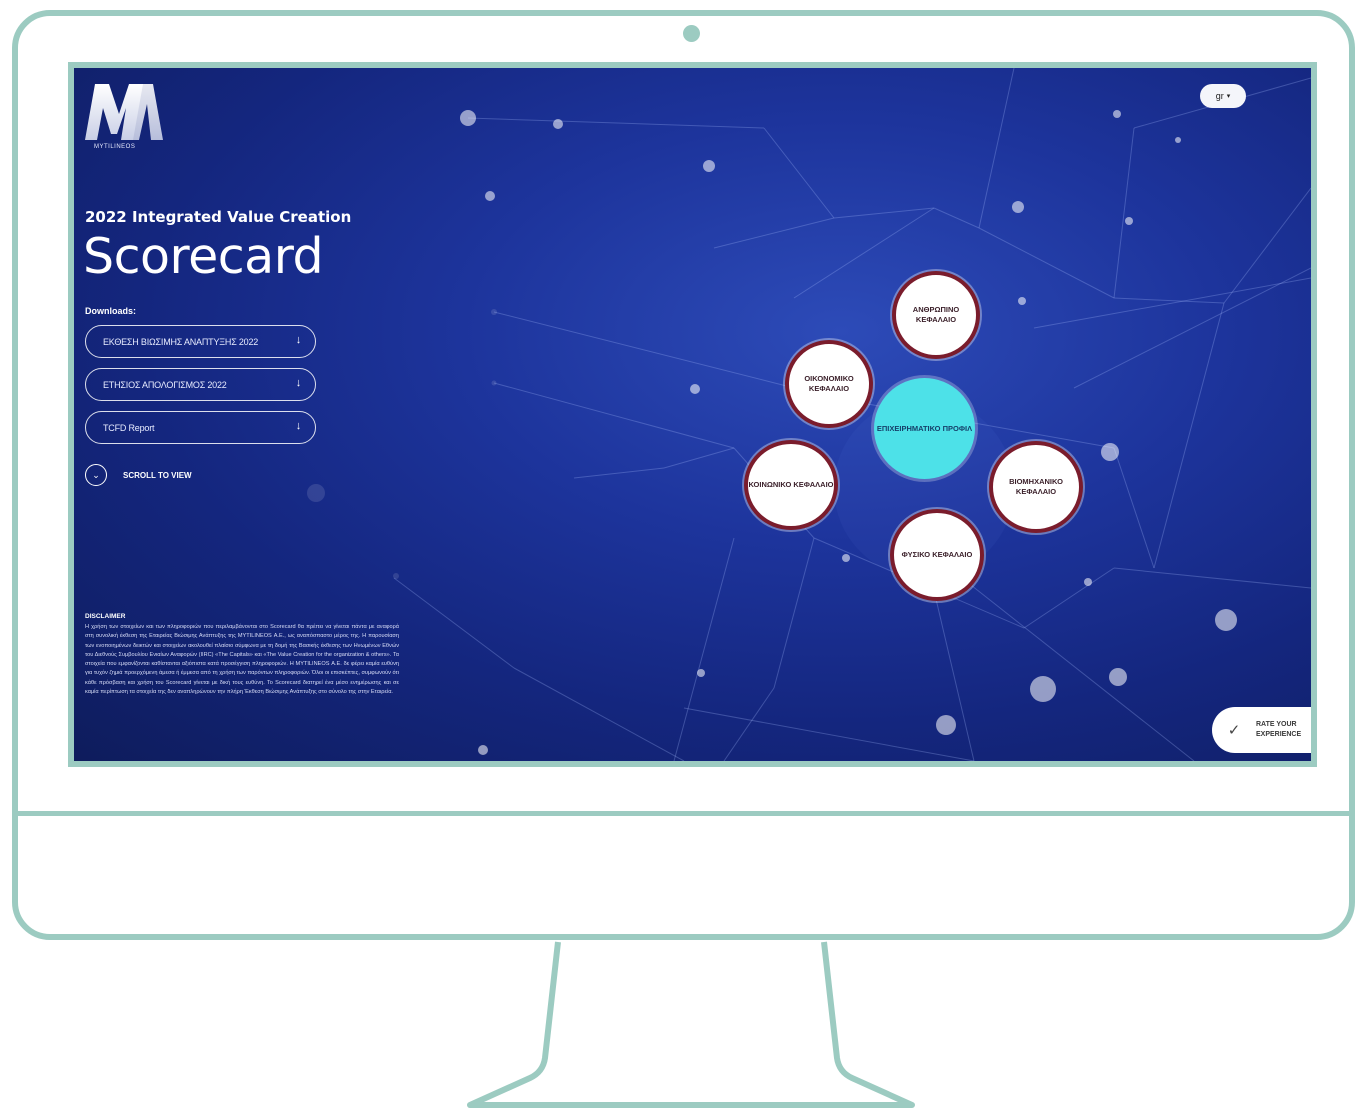  I want to click on logo-text: MYTILINEOS, so click(115, 147).